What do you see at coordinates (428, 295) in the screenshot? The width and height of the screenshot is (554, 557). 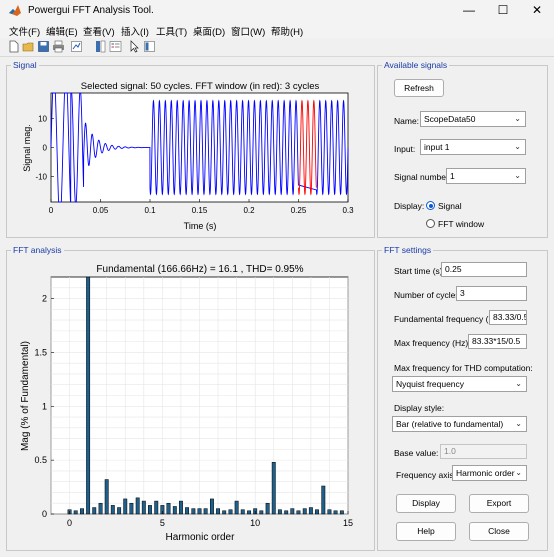 I see `cycles-label: Number of cycles:` at bounding box center [428, 295].